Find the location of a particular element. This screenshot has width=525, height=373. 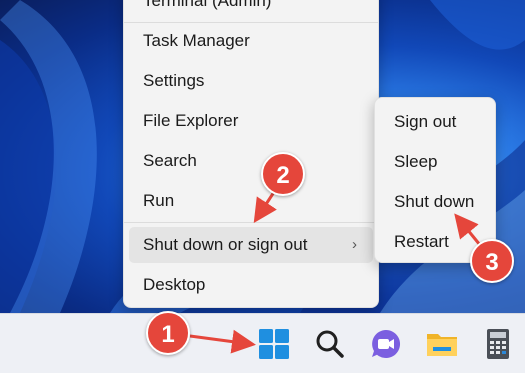

step-badge-3: 3 is located at coordinates (492, 261).